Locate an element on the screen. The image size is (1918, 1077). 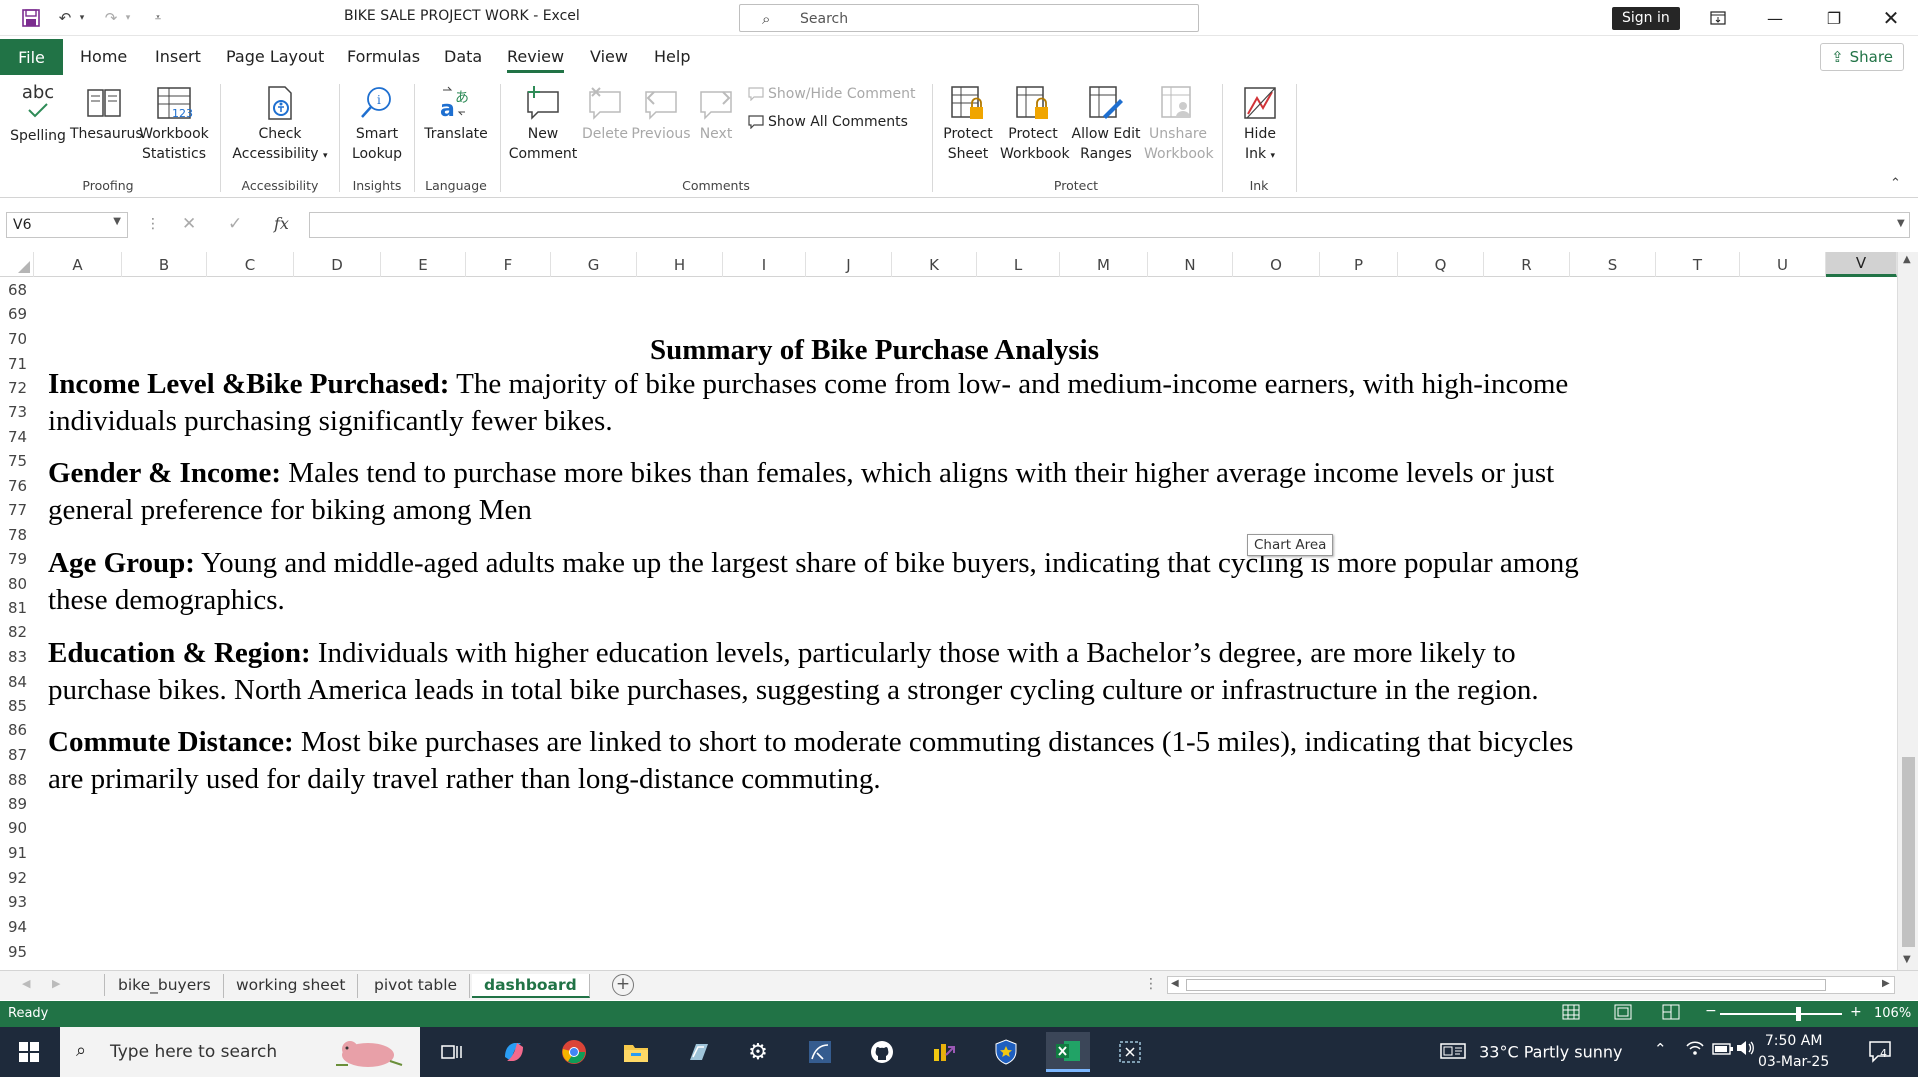
tab-data: Data is located at coordinates (463, 56).